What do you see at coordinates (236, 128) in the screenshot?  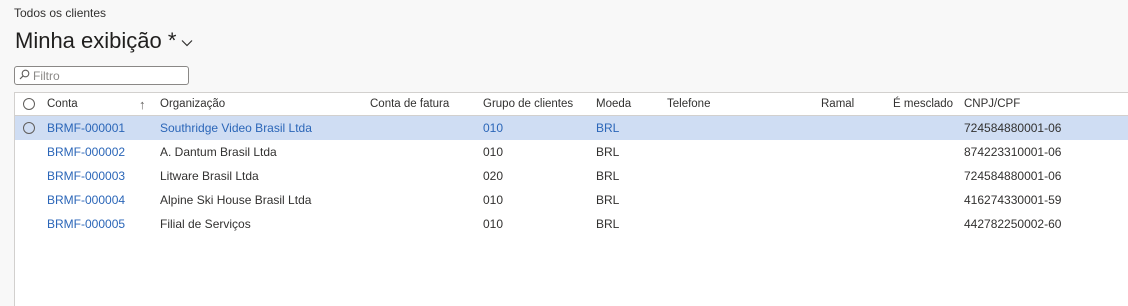 I see `organizacao-cell: Southridge Video Brasil Ltda` at bounding box center [236, 128].